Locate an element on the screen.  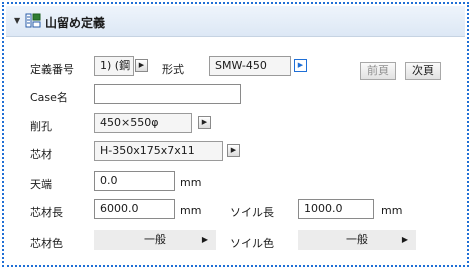
panel-header: ▼ 山留め定義 is located at coordinates (235, 21).